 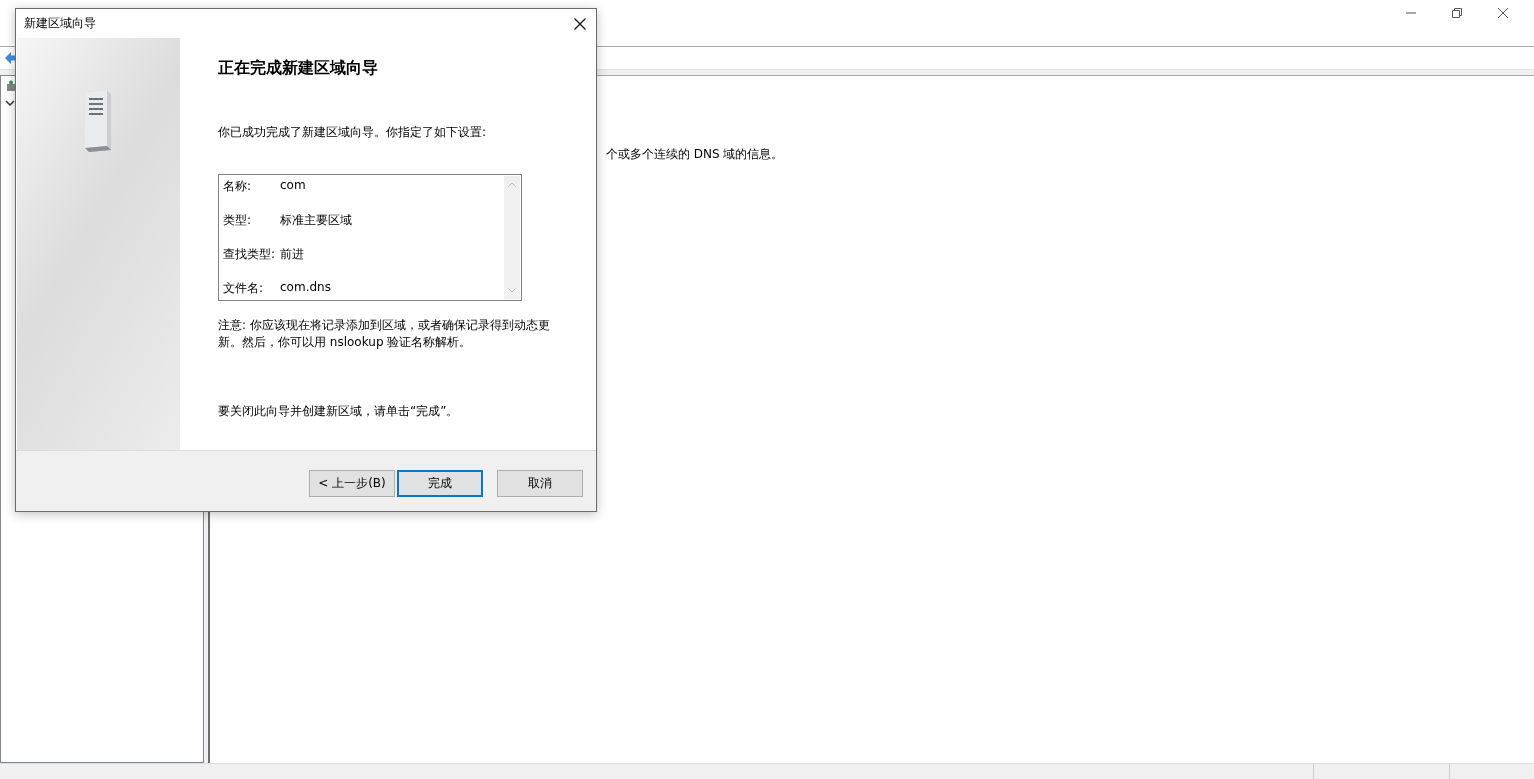 I want to click on dialog-button: < 上一步(B), so click(x=352, y=483).